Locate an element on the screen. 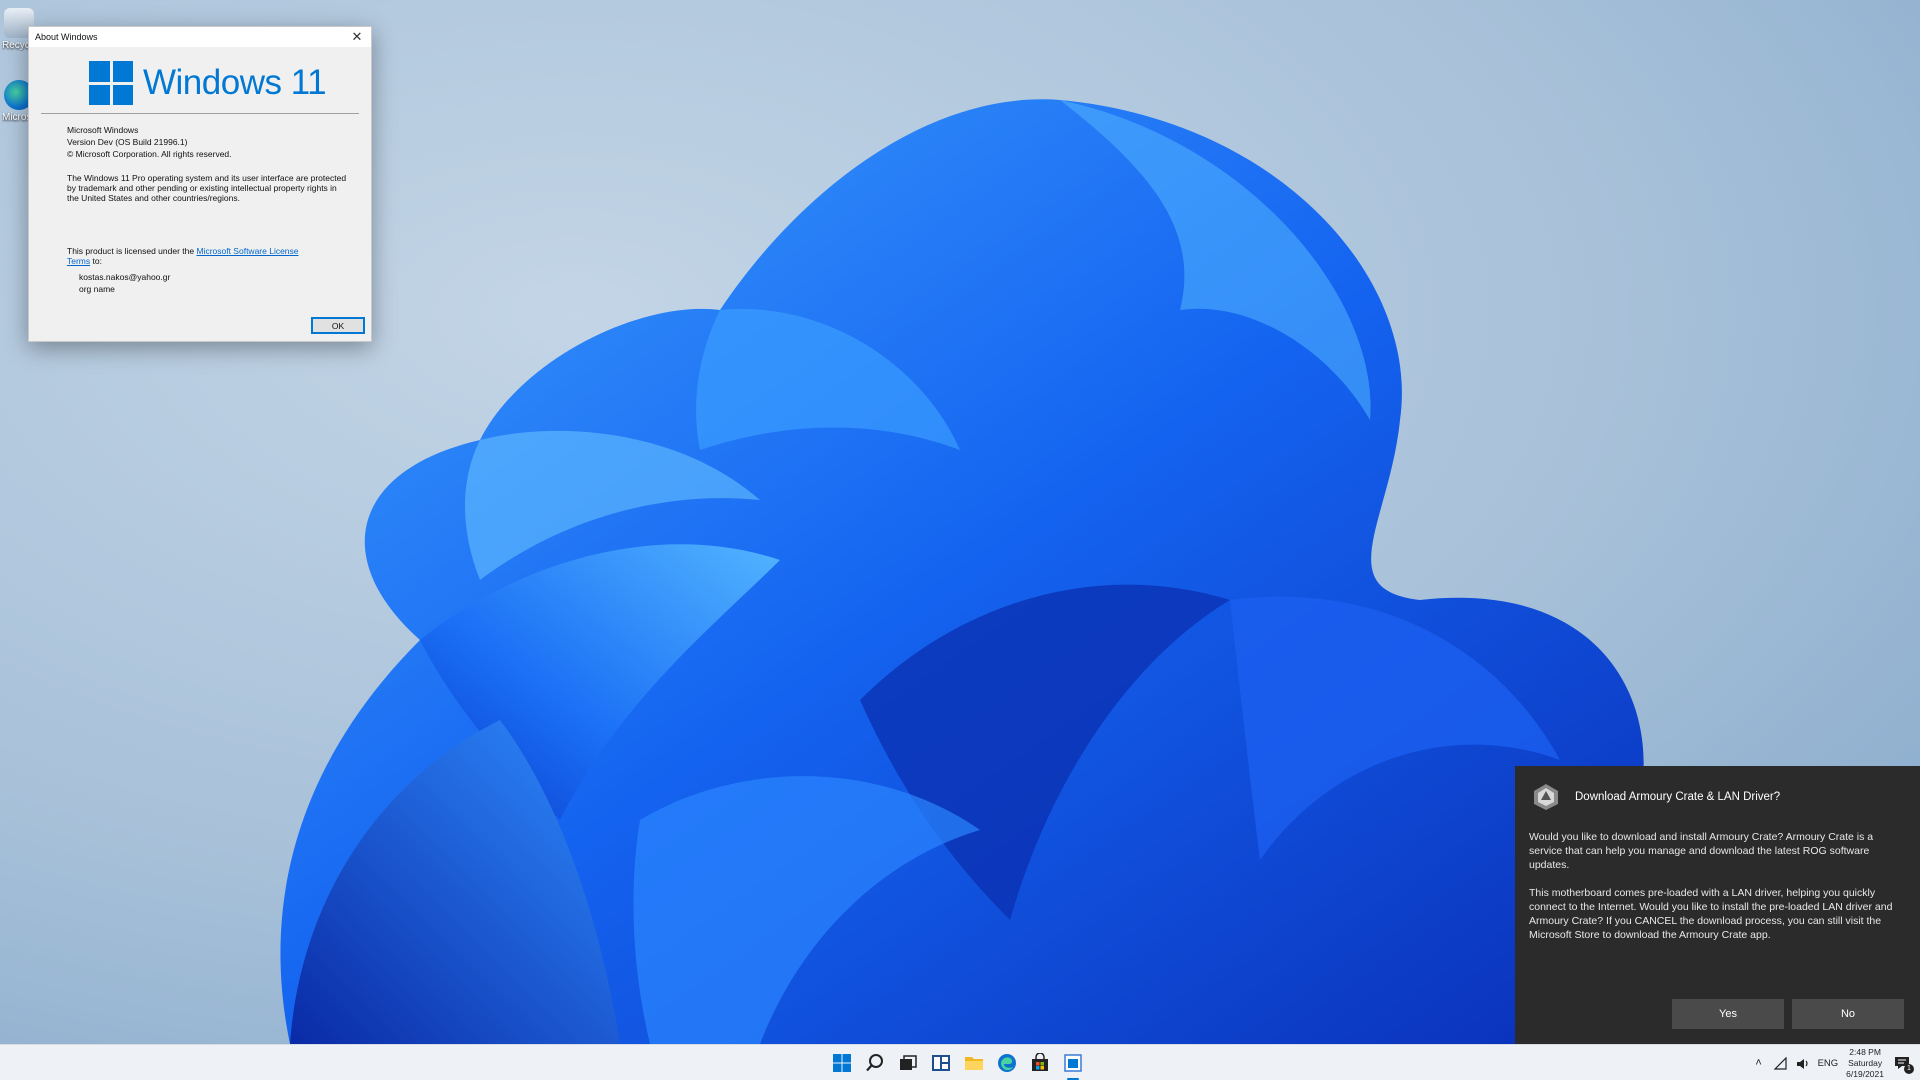 This screenshot has width=1920, height=1080. clock-day: Saturday is located at coordinates (1865, 1062).